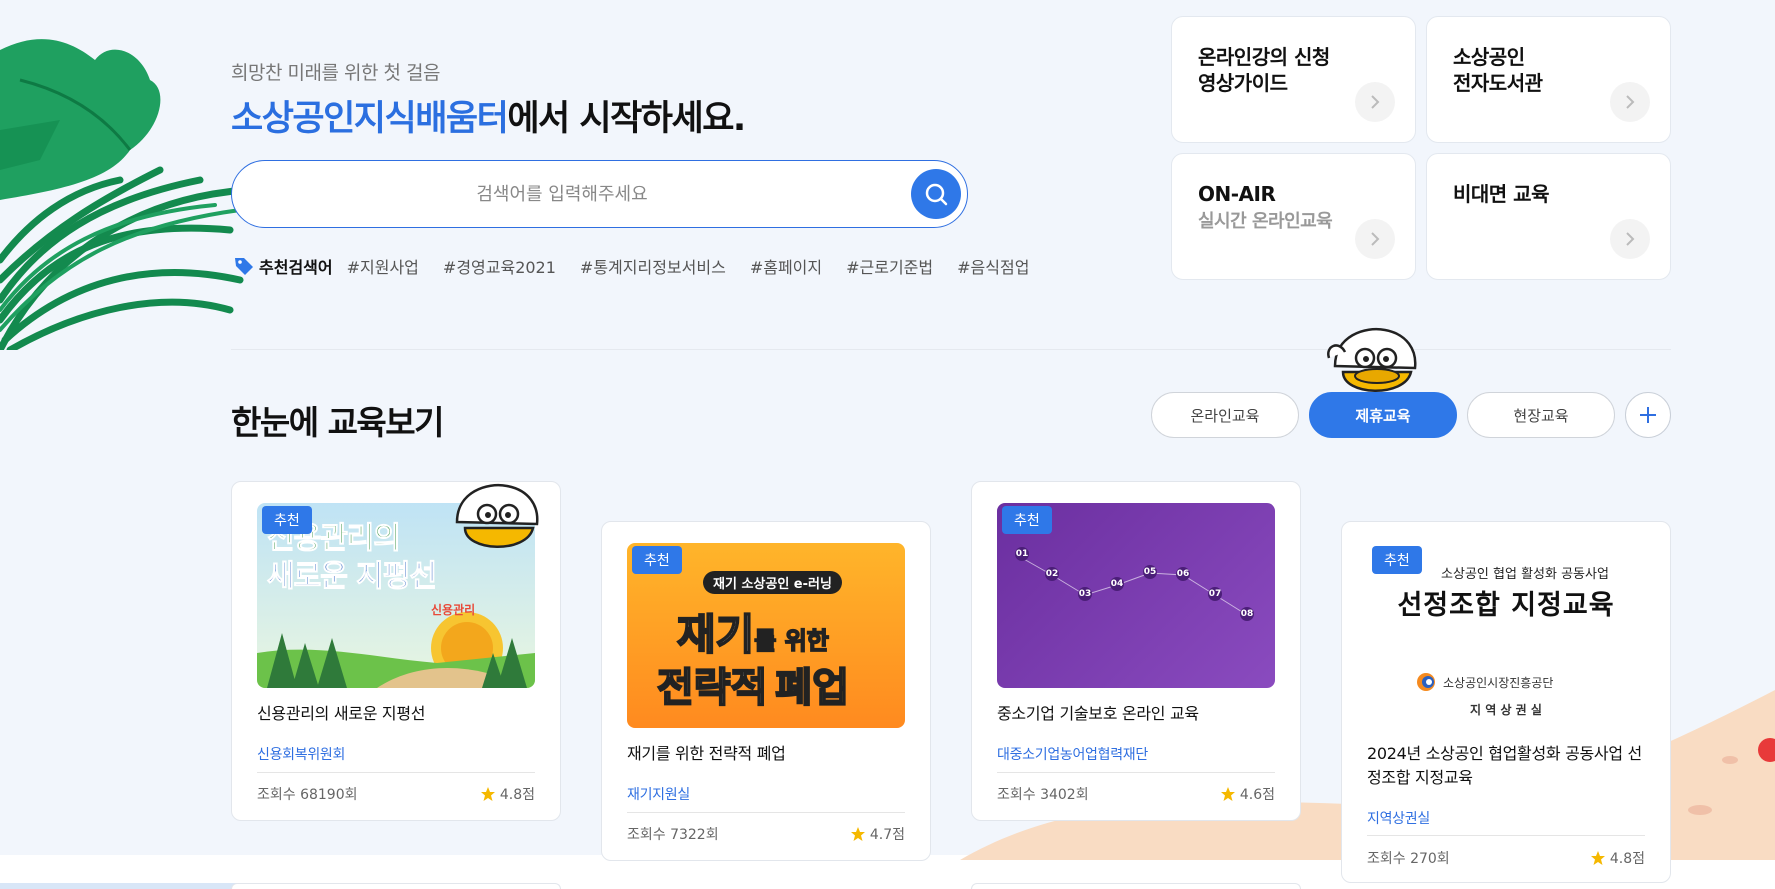 The height and width of the screenshot is (889, 1775). I want to click on course-title: 중소기업 기술보호 온라인 교육, so click(1098, 713).